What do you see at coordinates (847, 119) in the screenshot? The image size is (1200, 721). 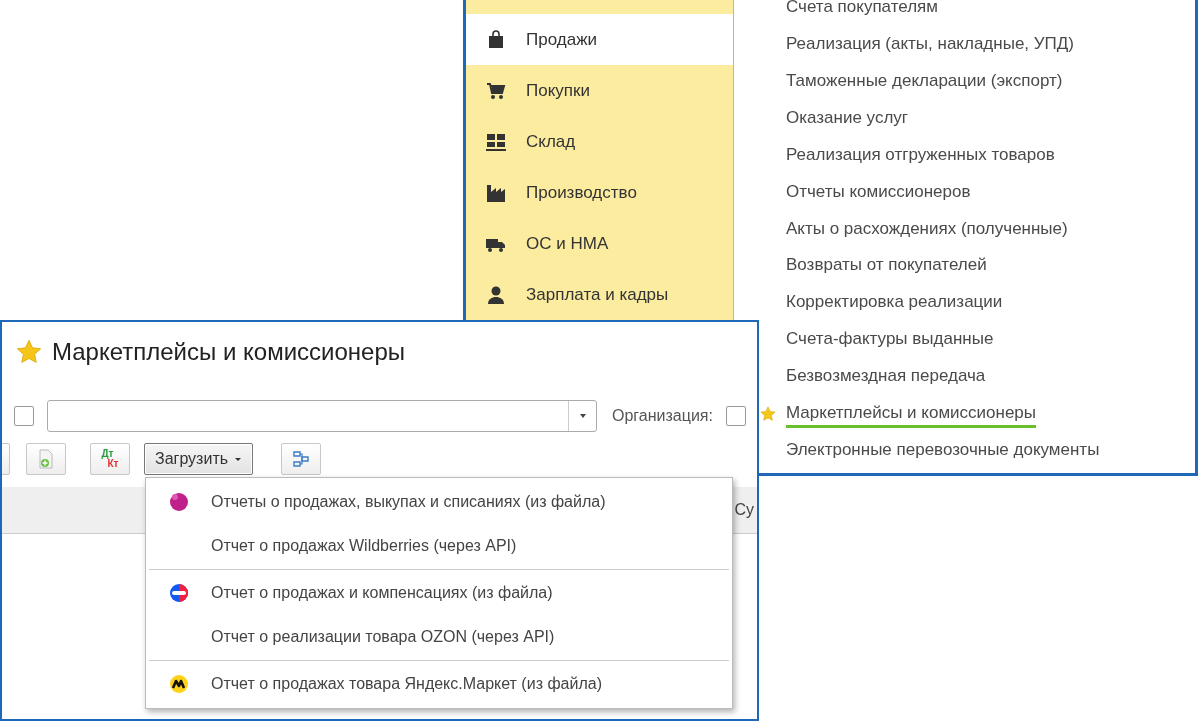 I see `command-link: Оказание услуг` at bounding box center [847, 119].